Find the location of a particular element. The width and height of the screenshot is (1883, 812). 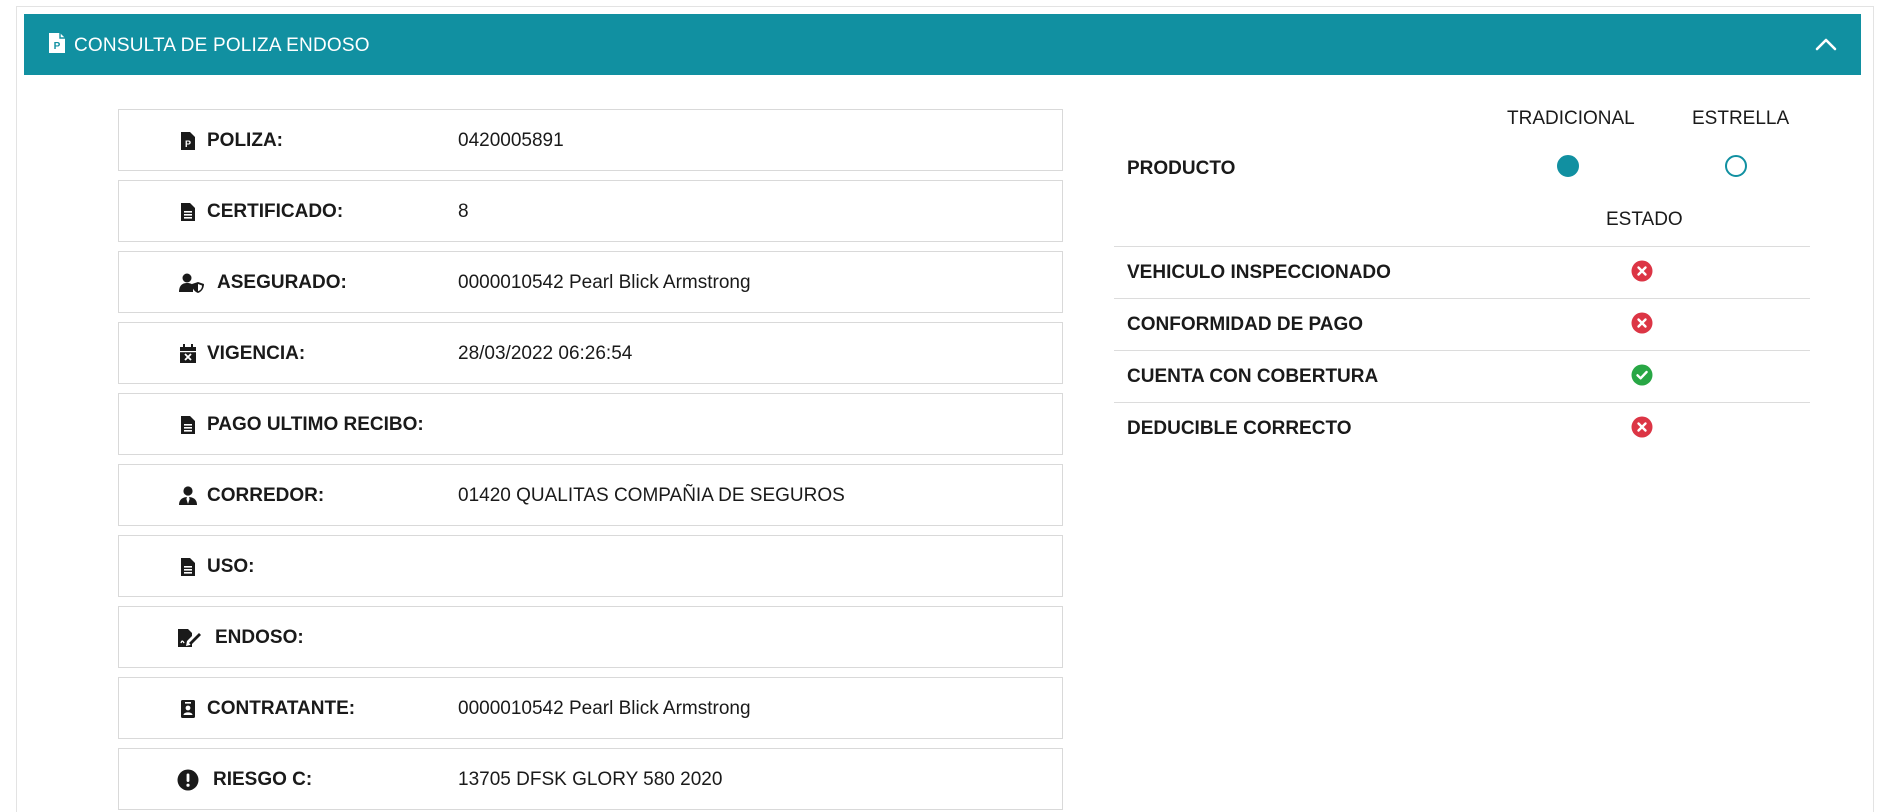

id-badge-icon is located at coordinates (188, 709).